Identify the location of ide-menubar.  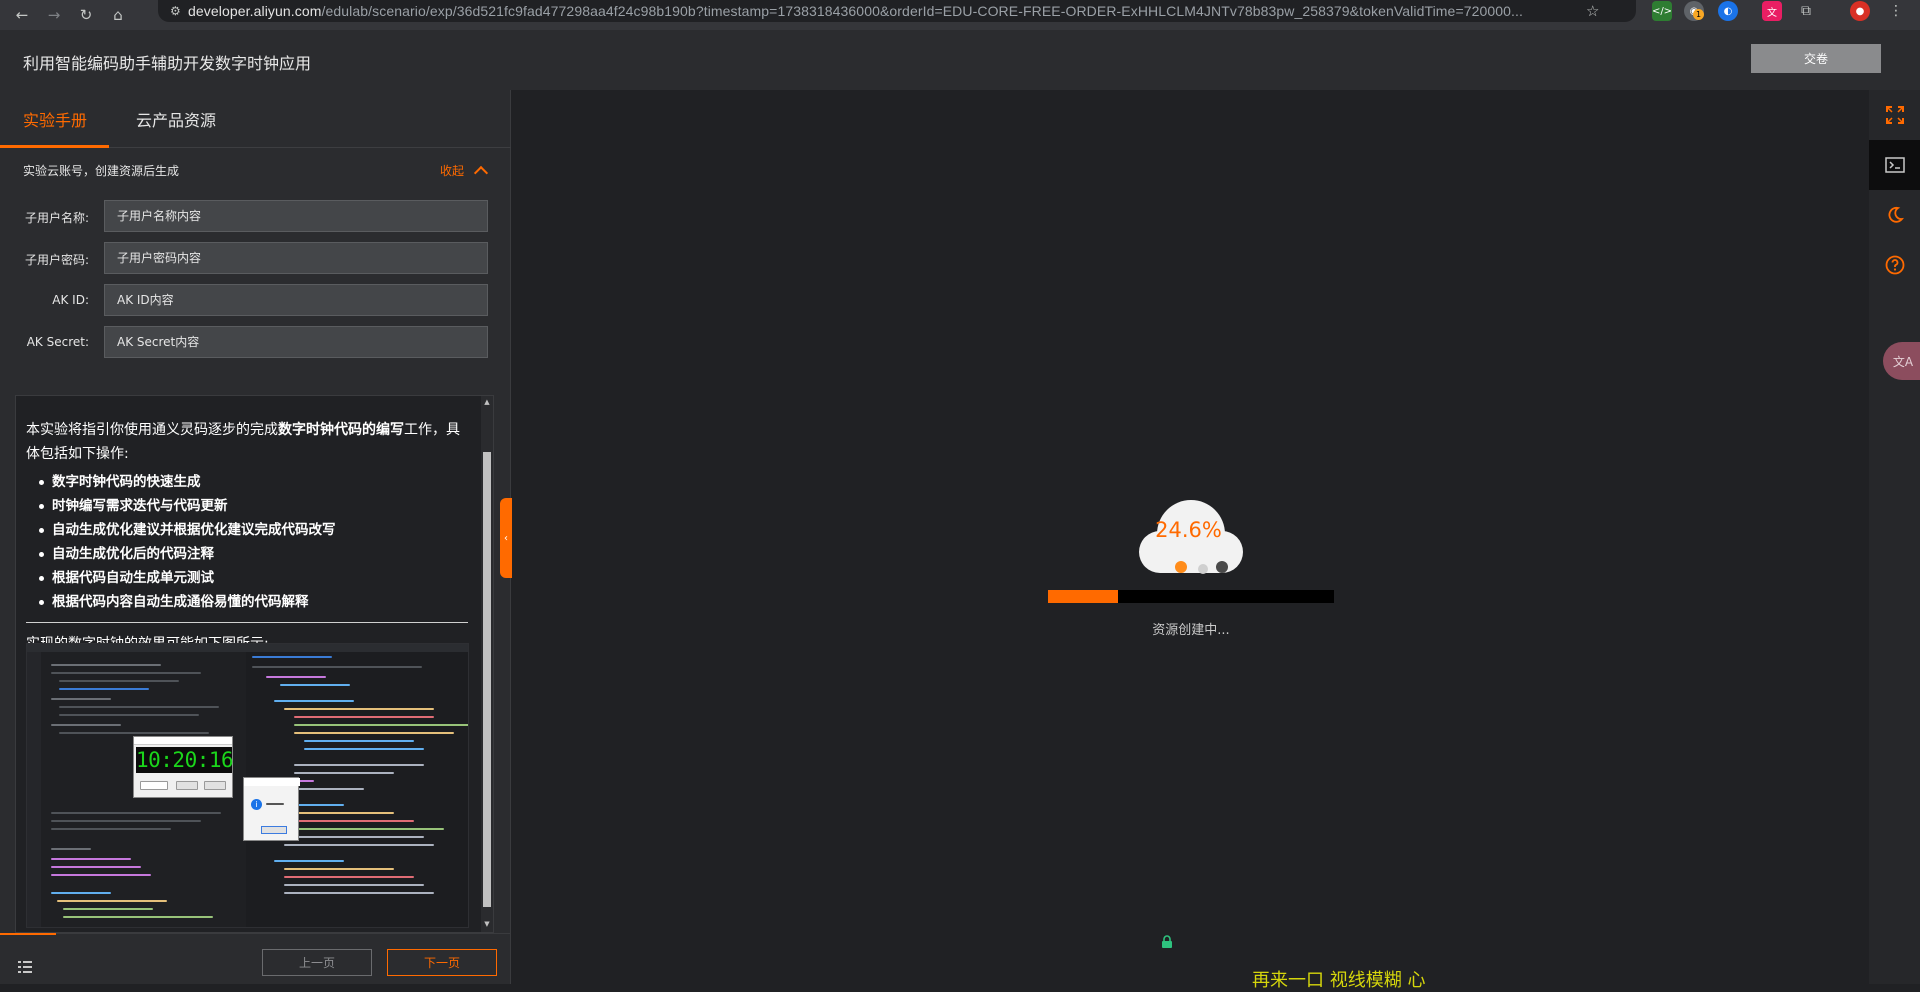
(247, 648).